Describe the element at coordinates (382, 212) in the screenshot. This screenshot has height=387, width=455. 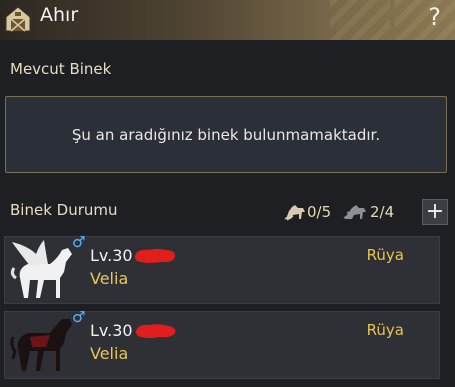
I see `sea-mount-count: 2/4` at that location.